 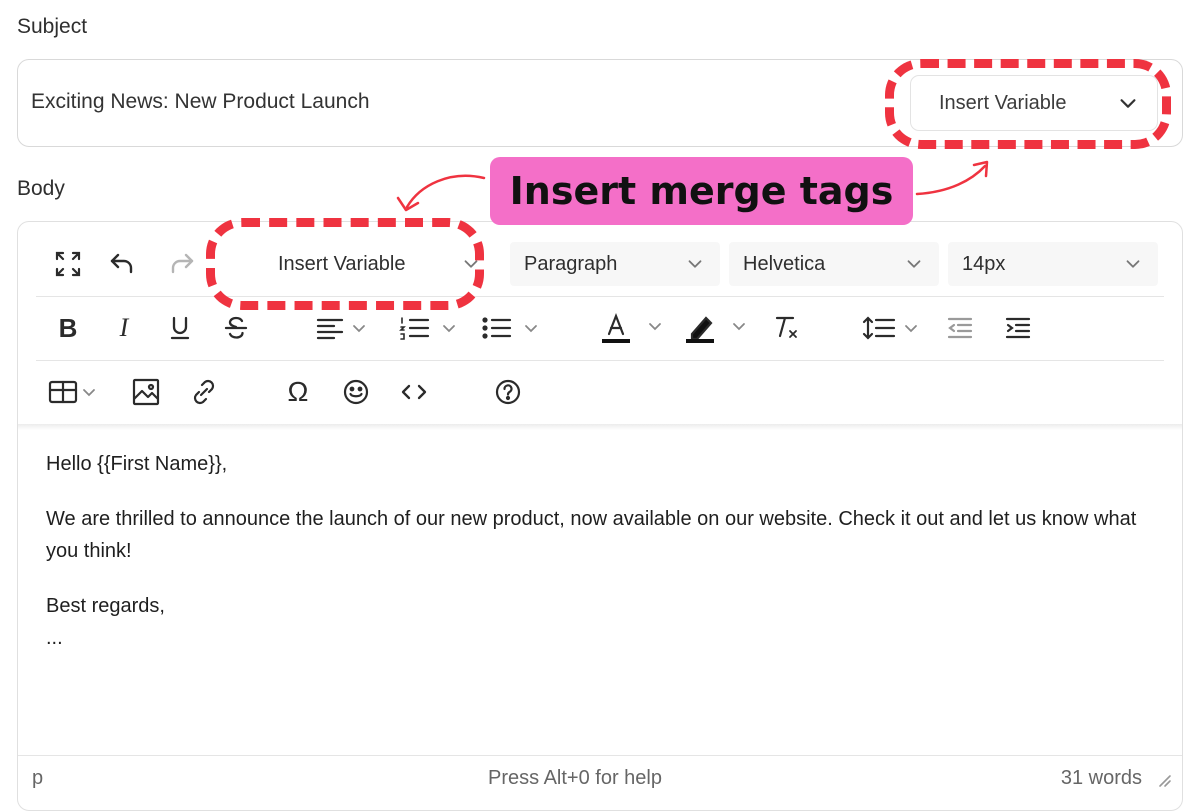 What do you see at coordinates (951, 180) in the screenshot?
I see `arrow-right-icon` at bounding box center [951, 180].